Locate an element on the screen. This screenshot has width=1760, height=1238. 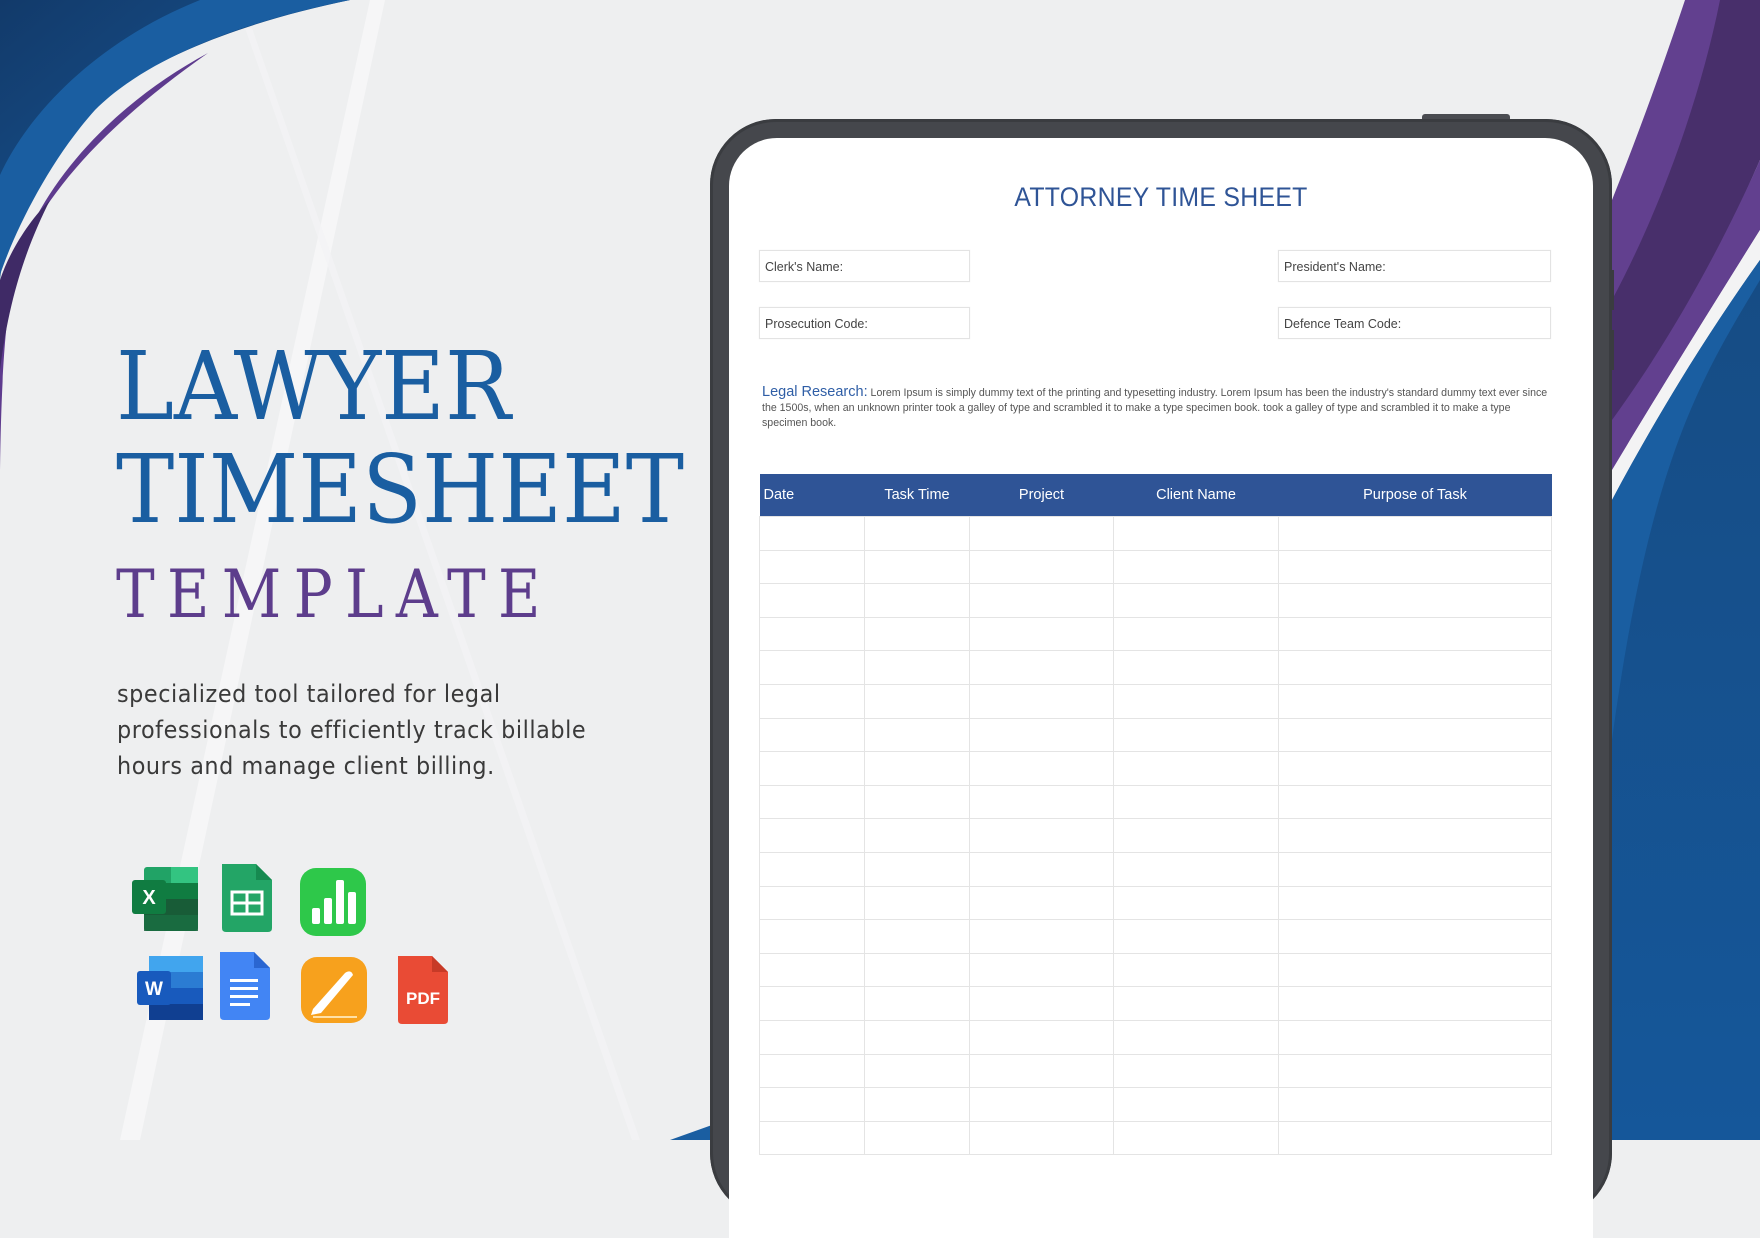
prosecution-code-field: Prosecution Code: is located at coordinates (864, 323).